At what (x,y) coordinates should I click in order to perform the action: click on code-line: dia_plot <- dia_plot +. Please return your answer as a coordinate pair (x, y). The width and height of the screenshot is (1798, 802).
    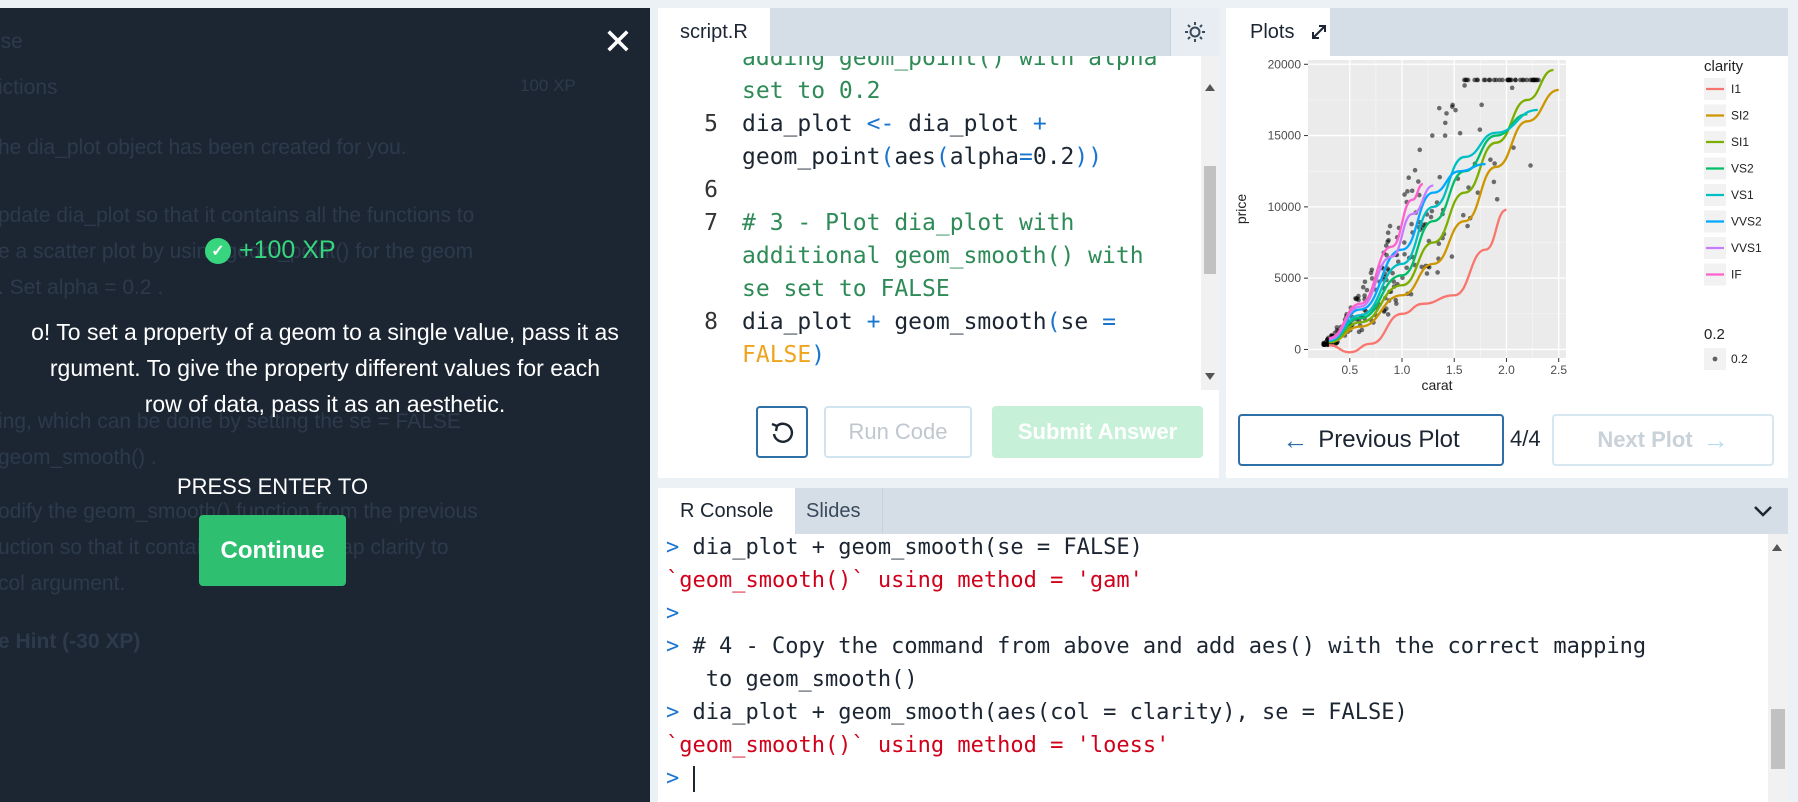
    Looking at the image, I should click on (894, 124).